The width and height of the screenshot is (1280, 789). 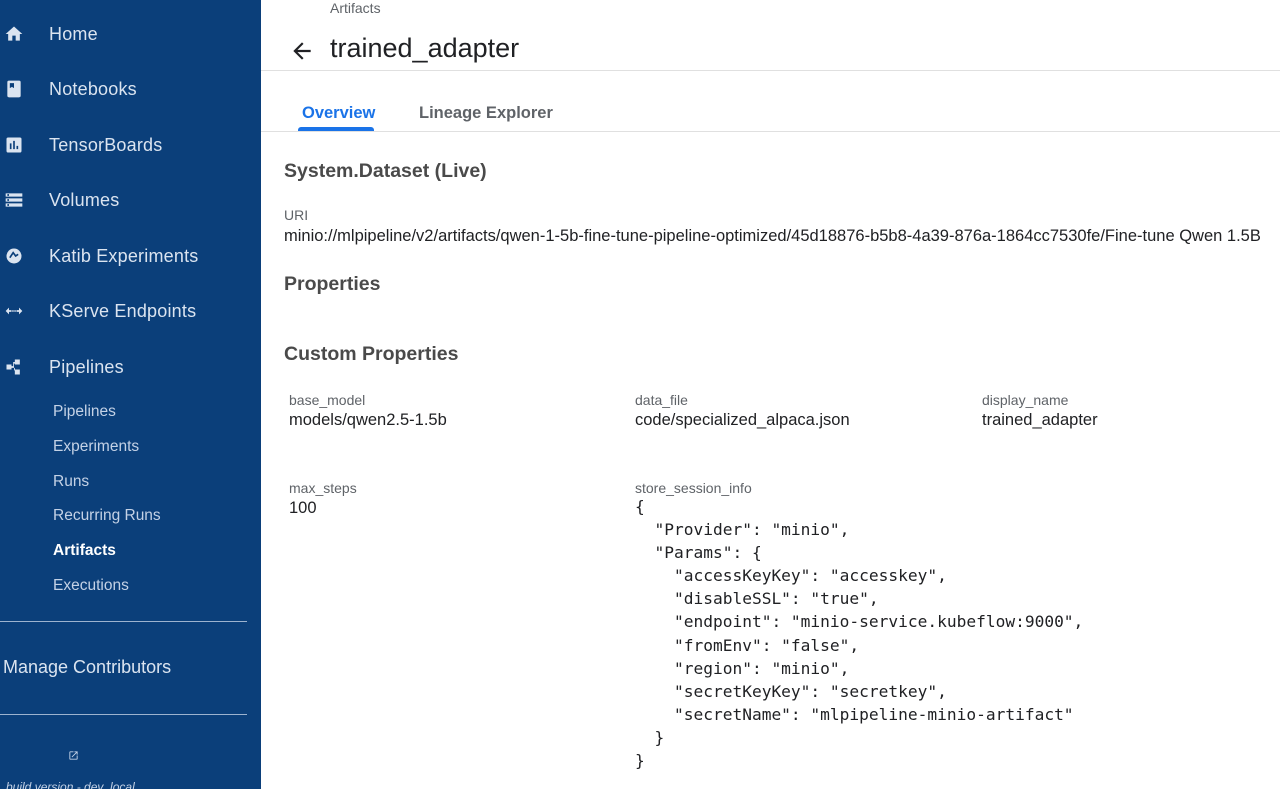 What do you see at coordinates (130, 367) in the screenshot?
I see `sidebar-item-pipelines: Pipelines` at bounding box center [130, 367].